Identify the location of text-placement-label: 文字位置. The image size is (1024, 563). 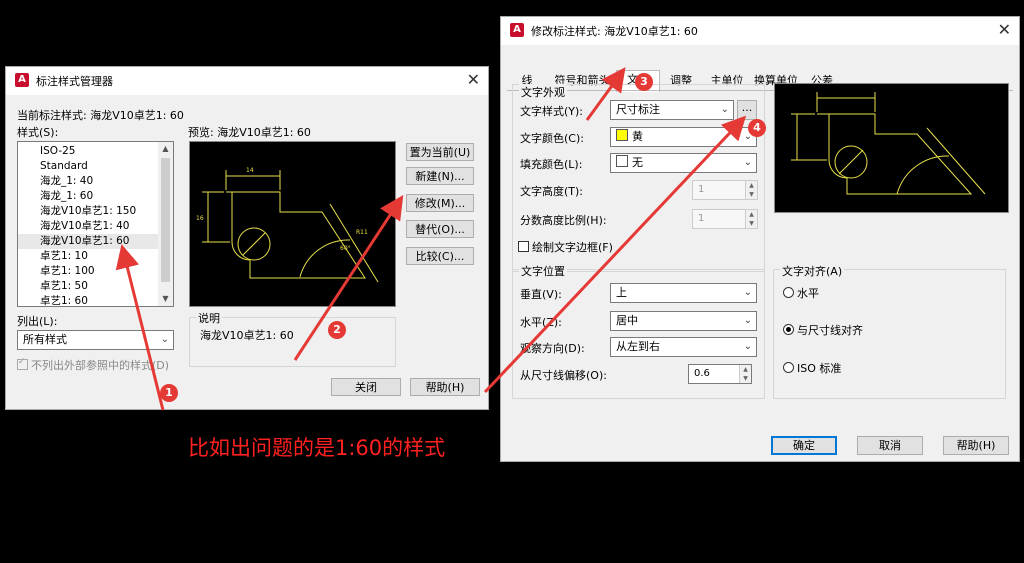
(543, 271).